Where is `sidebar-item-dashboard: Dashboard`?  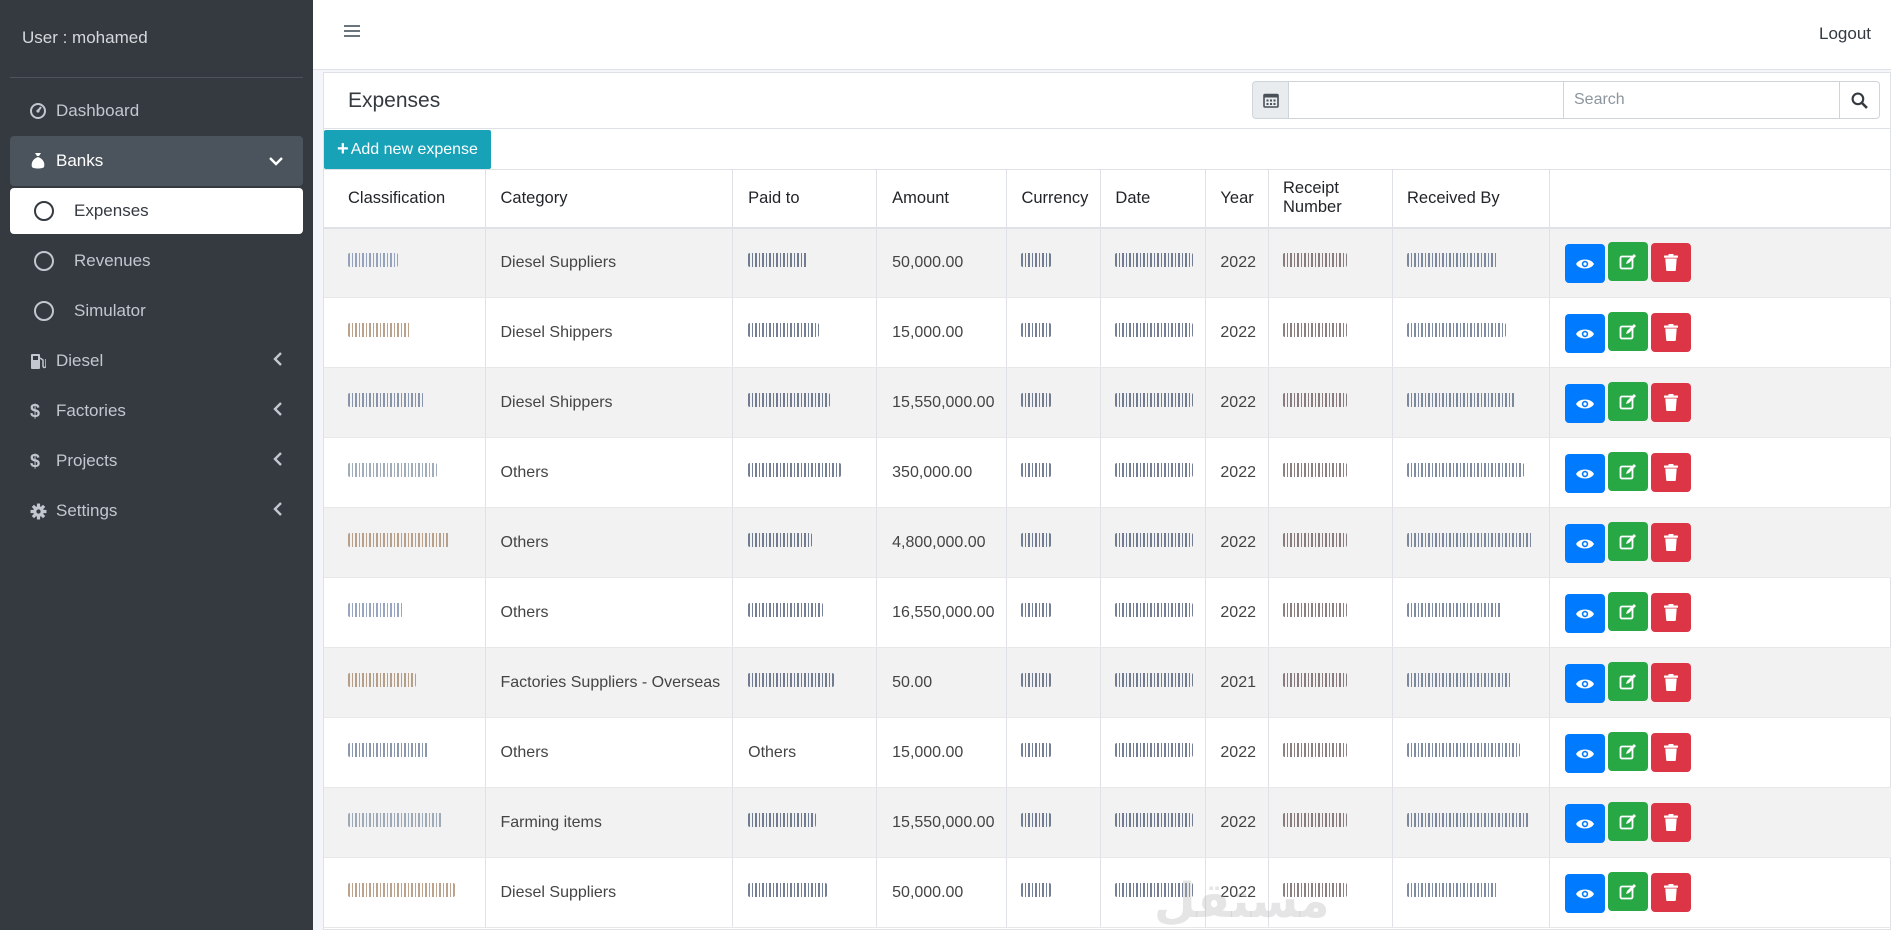
sidebar-item-dashboard: Dashboard is located at coordinates (156, 111).